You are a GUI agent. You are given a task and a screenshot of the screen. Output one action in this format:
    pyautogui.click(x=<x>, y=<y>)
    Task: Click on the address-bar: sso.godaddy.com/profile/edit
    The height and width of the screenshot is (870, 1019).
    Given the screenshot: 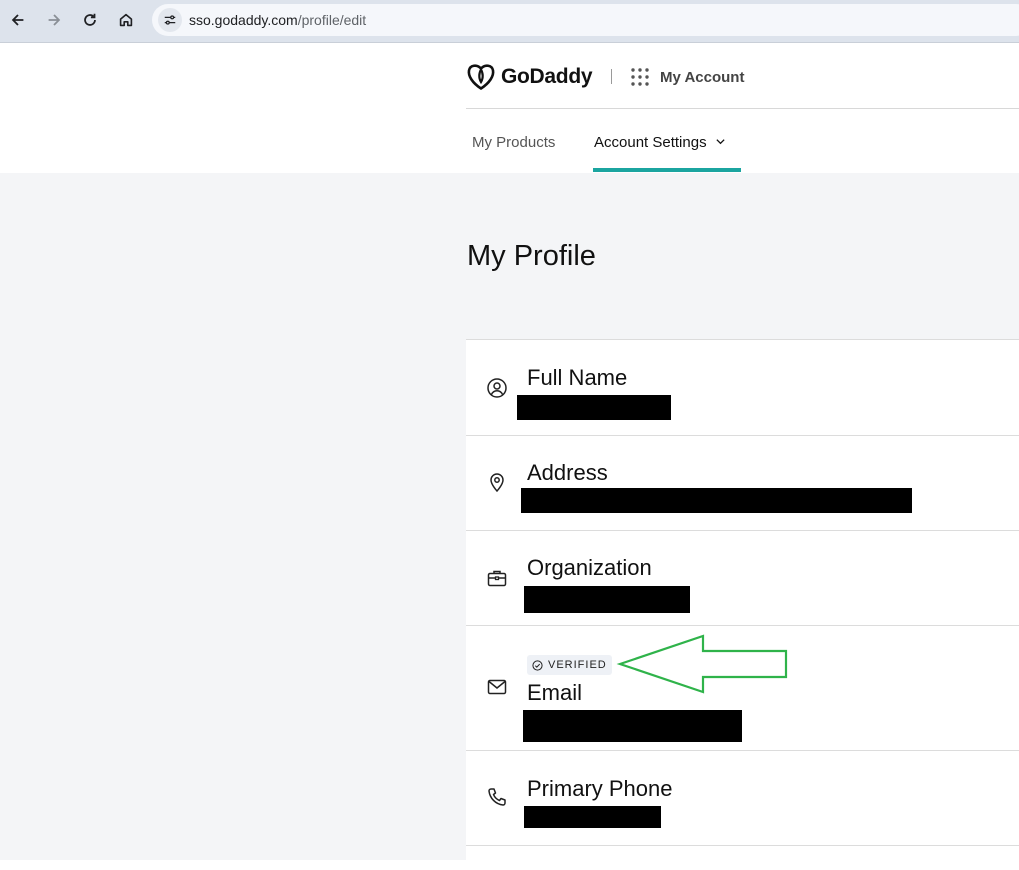 What is the action you would take?
    pyautogui.click(x=585, y=20)
    